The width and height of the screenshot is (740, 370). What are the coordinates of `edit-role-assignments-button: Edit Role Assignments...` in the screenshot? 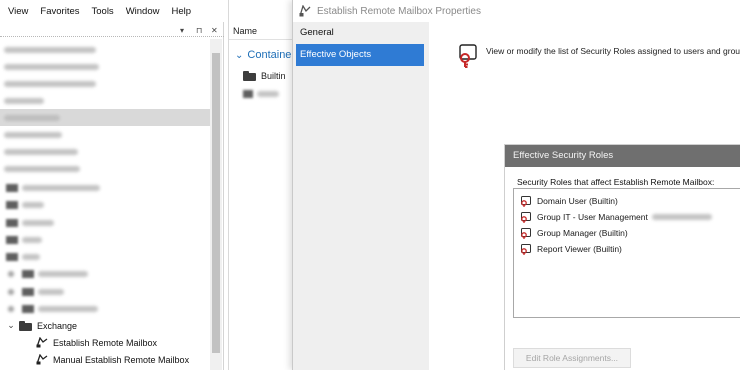 It's located at (572, 358).